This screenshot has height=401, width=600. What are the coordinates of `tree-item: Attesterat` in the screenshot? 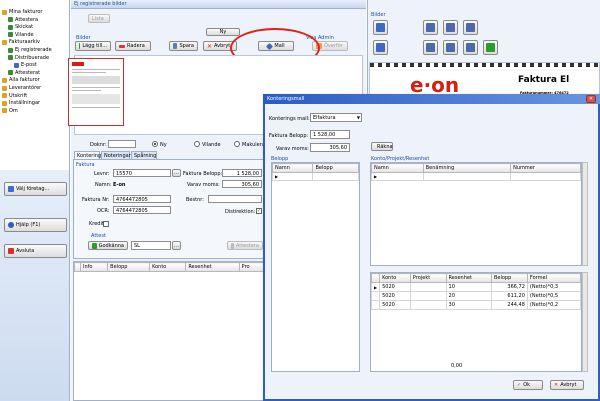 It's located at (24, 73).